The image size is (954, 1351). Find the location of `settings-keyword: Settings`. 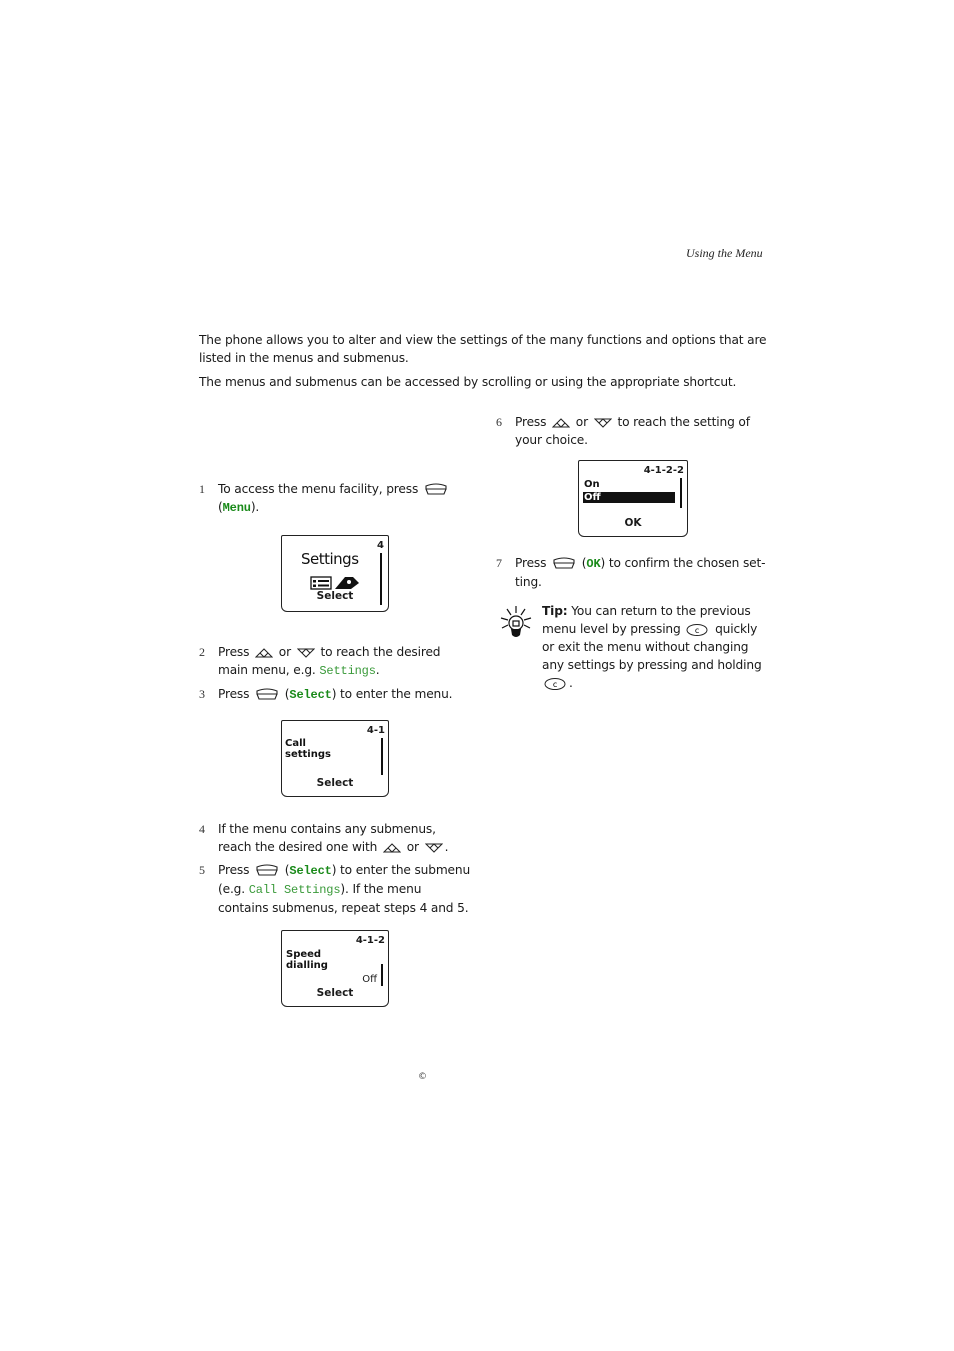

settings-keyword: Settings is located at coordinates (347, 671).